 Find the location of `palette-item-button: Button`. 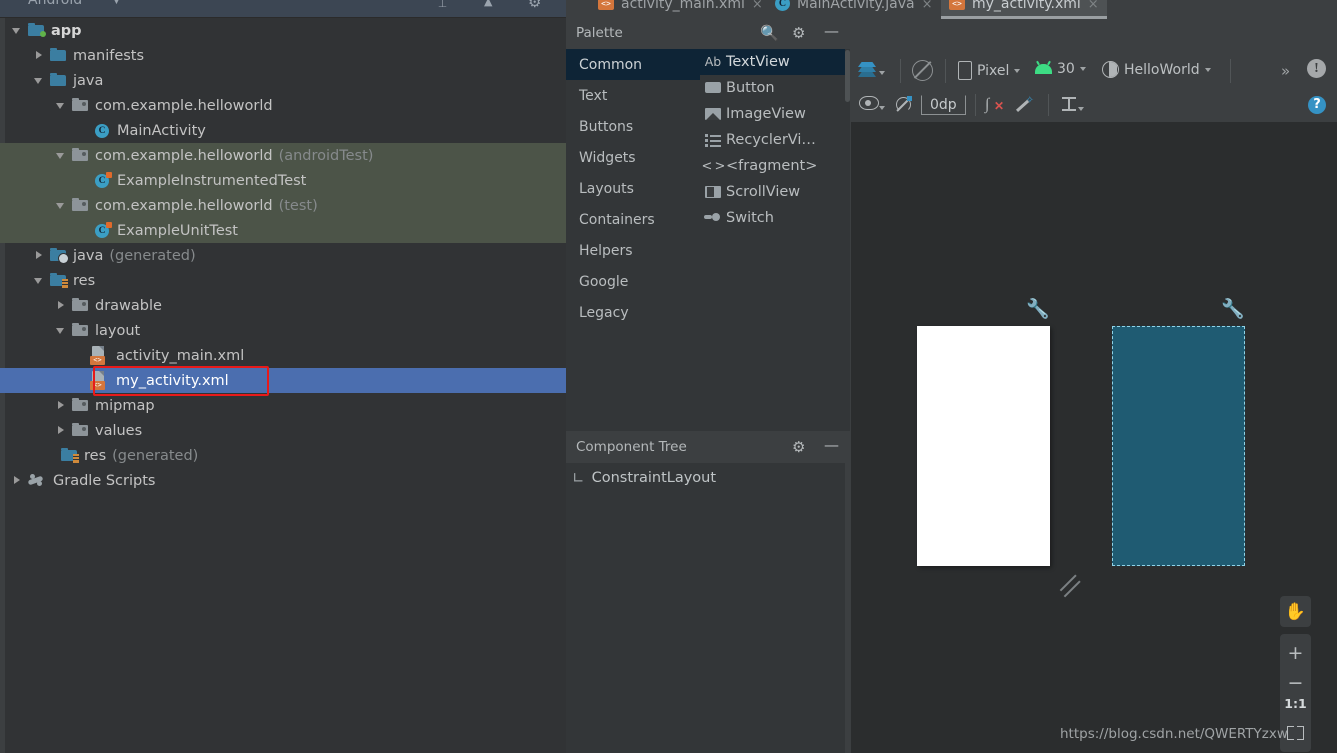

palette-item-button: Button is located at coordinates (772, 88).